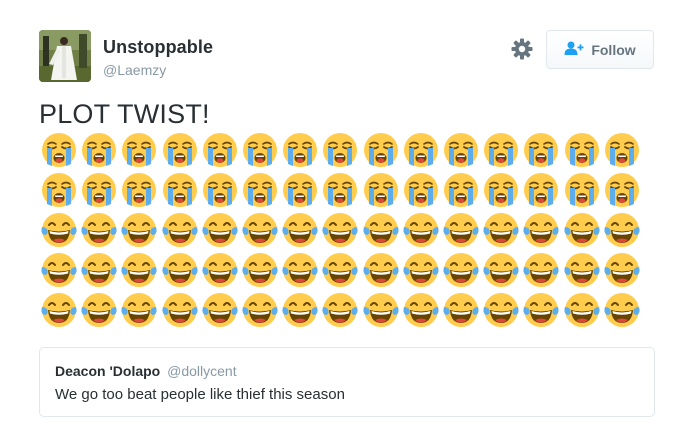 The width and height of the screenshot is (687, 424). What do you see at coordinates (201, 371) in the screenshot?
I see `quoted-handle: @dollycent` at bounding box center [201, 371].